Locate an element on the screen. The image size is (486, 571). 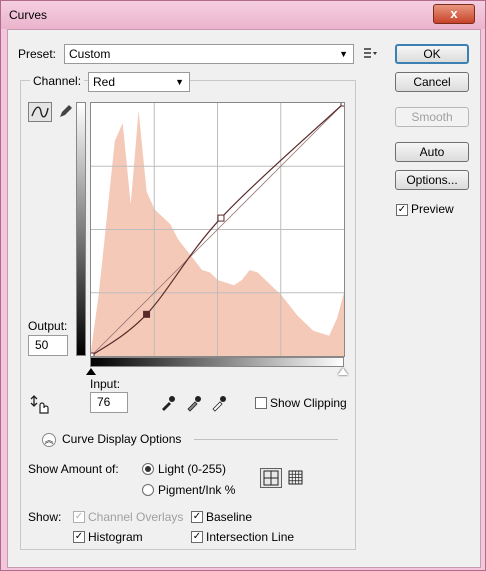
gray-eyedropper-icon is located at coordinates (194, 403).